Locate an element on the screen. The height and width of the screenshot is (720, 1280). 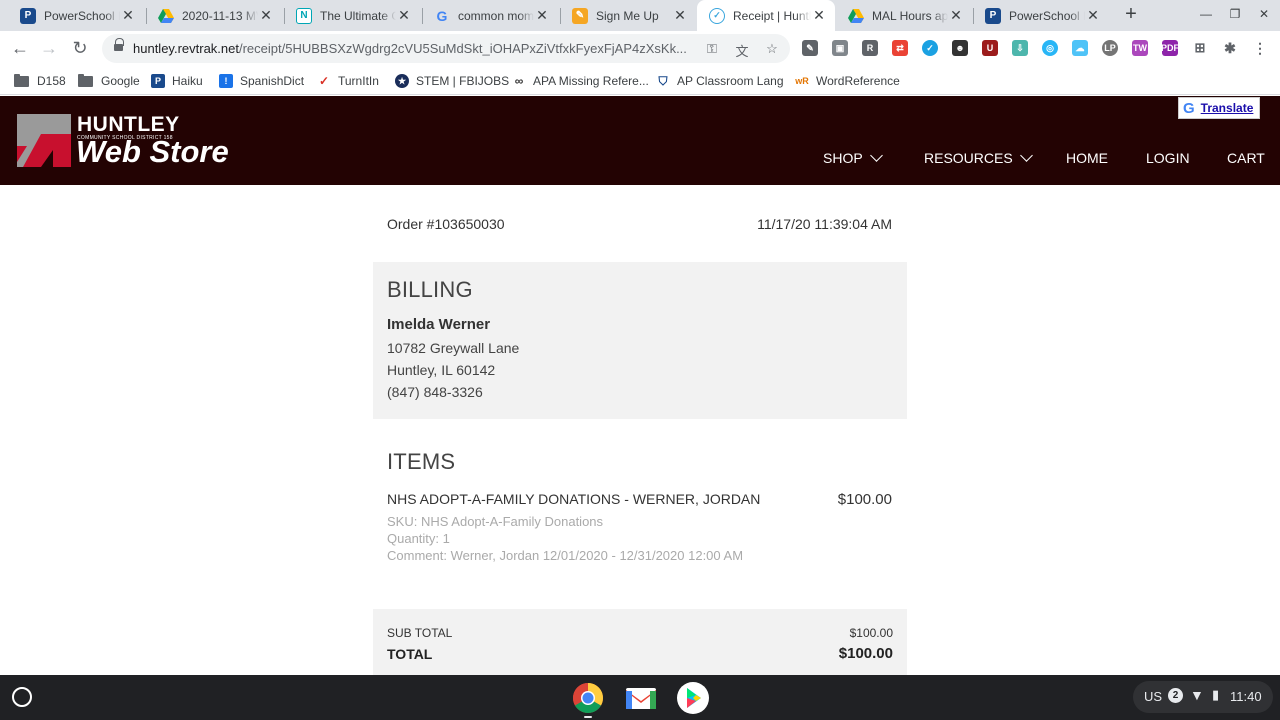
back-arrow-icon: ← is located at coordinates (20, 49).